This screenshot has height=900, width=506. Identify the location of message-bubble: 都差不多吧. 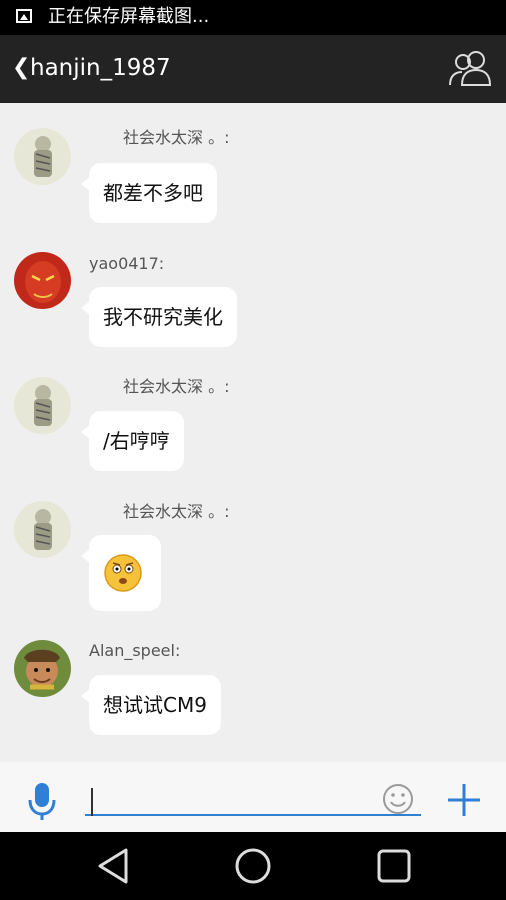
(149, 193).